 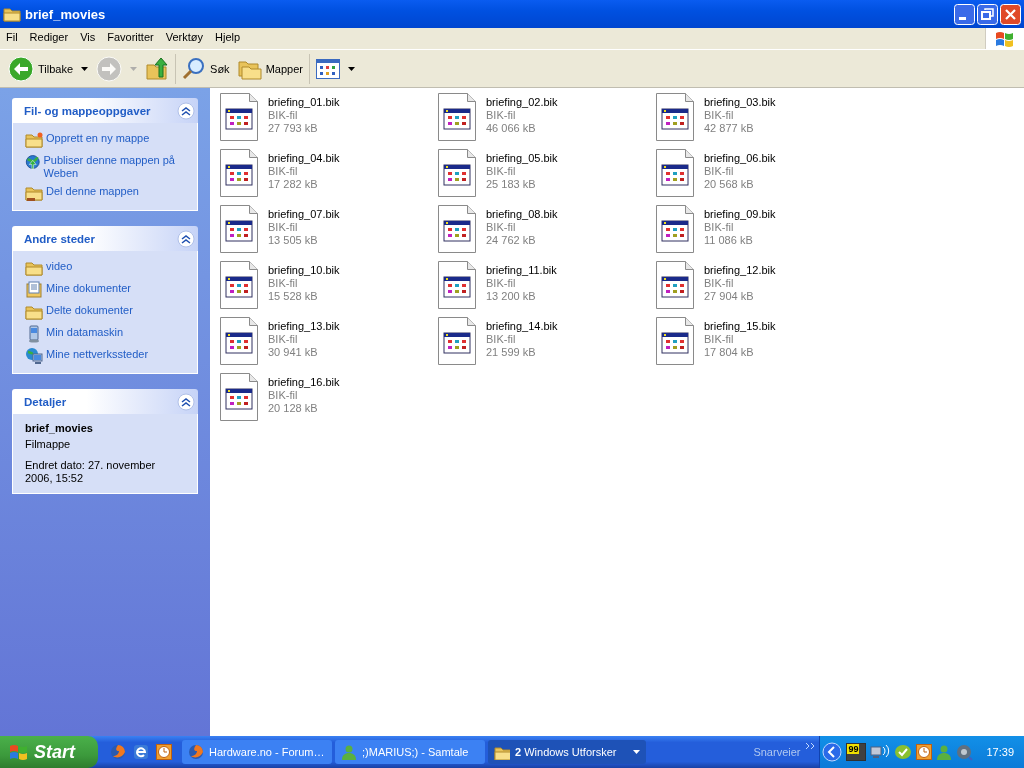 What do you see at coordinates (856, 752) in the screenshot?
I see `monitor-badge-icon: 99` at bounding box center [856, 752].